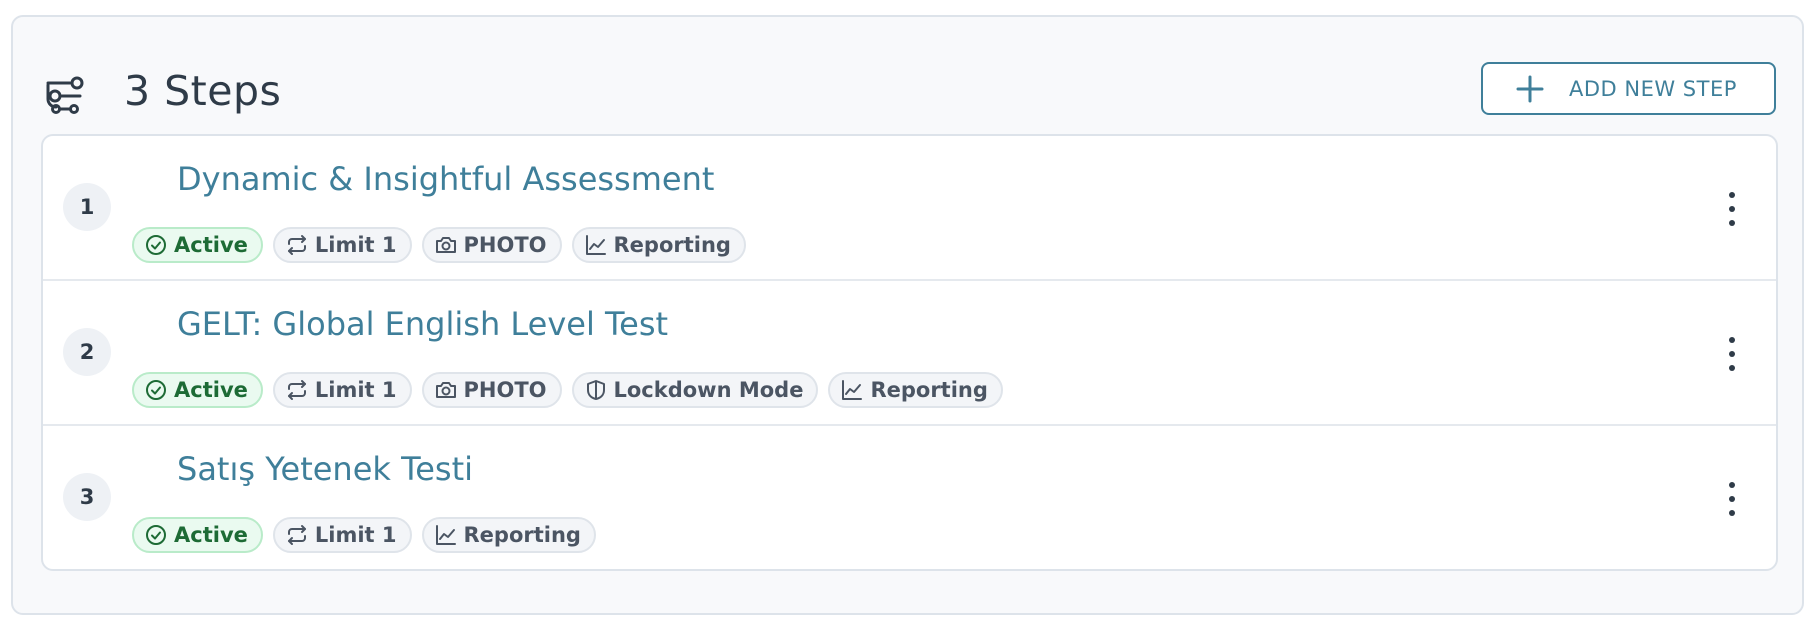 This screenshot has height=630, width=1818. Describe the element at coordinates (567, 390) in the screenshot. I see `step-tags: Active Limit 1 PHOTO Lockdown Mode Reporting` at that location.